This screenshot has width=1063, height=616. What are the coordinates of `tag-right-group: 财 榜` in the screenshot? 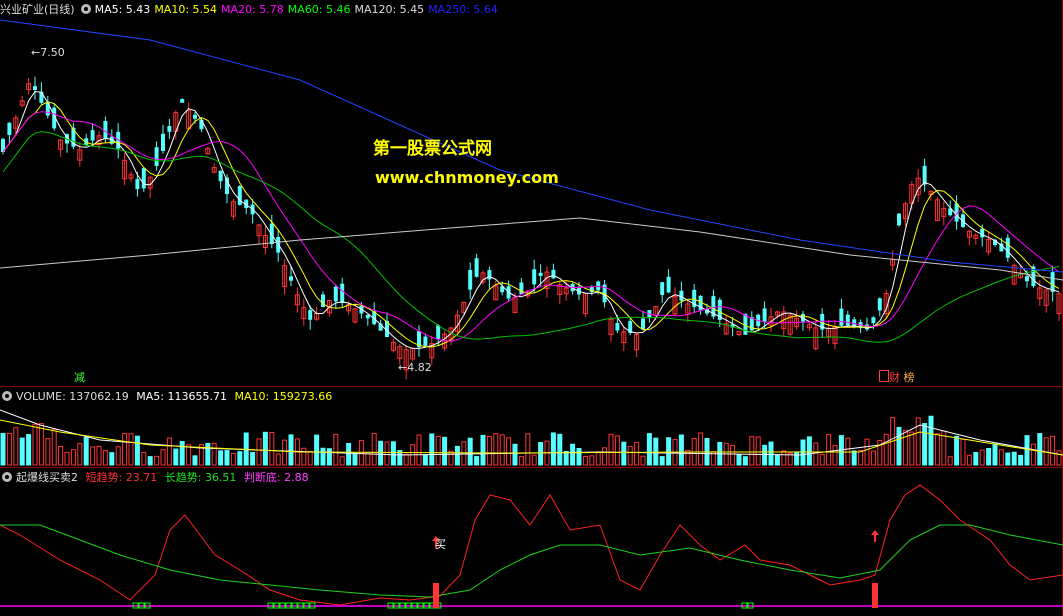 It's located at (897, 377).